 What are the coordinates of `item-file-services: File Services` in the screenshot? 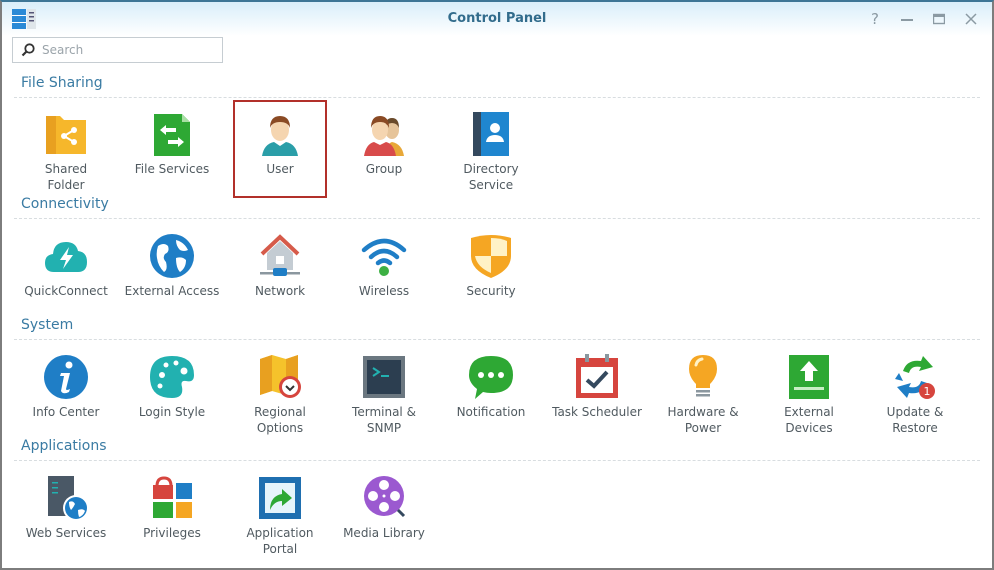 It's located at (172, 143).